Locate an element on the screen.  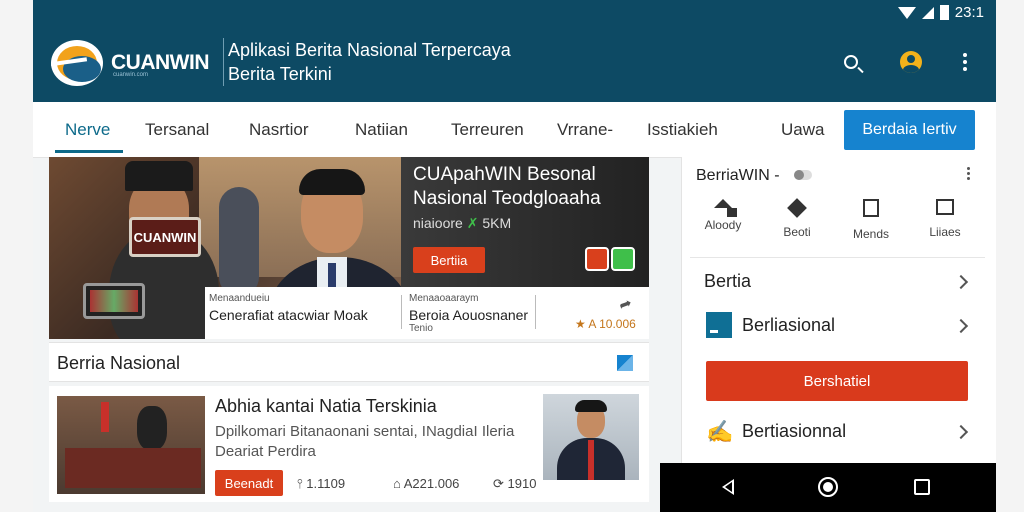
hero-read-button: Bertiia is located at coordinates (449, 260).